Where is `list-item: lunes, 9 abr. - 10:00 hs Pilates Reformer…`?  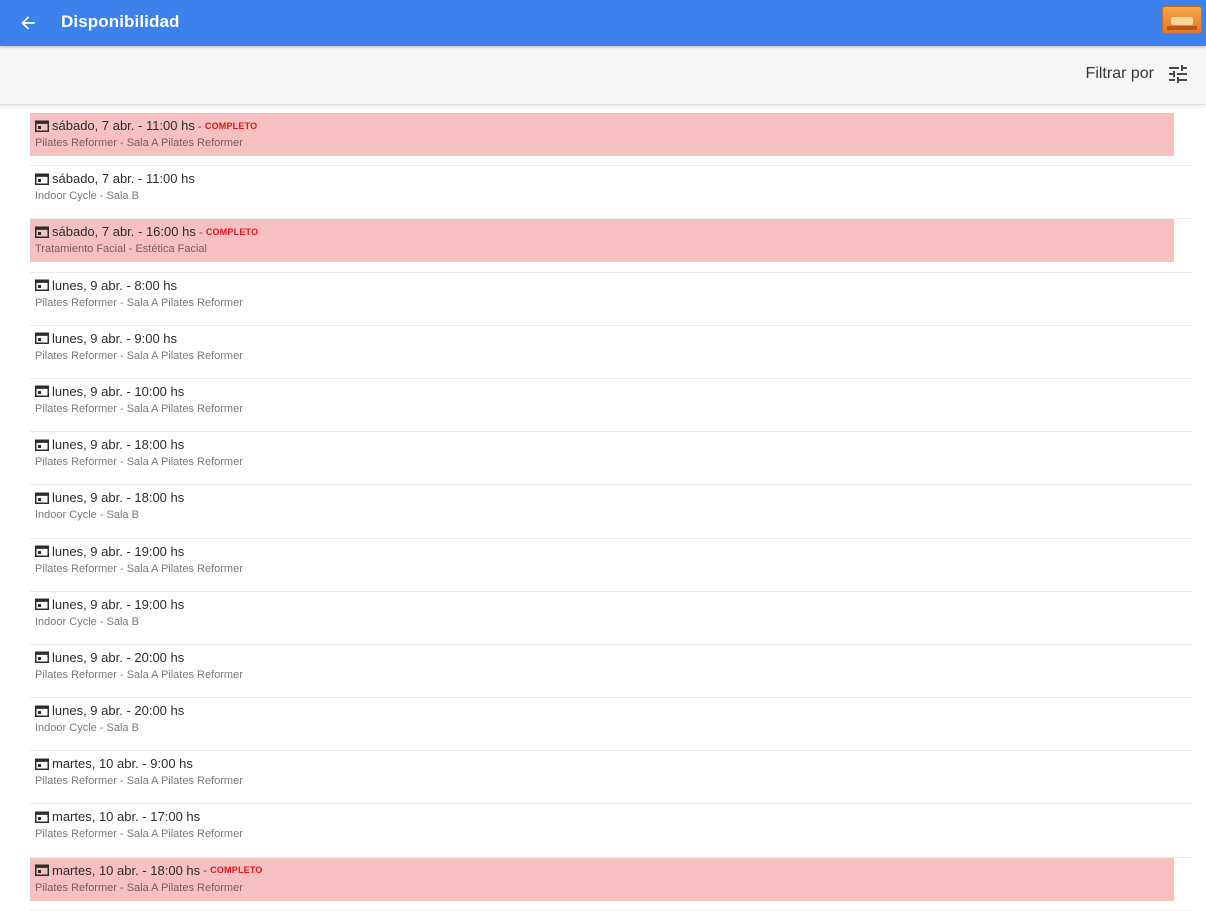
list-item: lunes, 9 abr. - 10:00 hs Pilates Reformer… is located at coordinates (611, 406).